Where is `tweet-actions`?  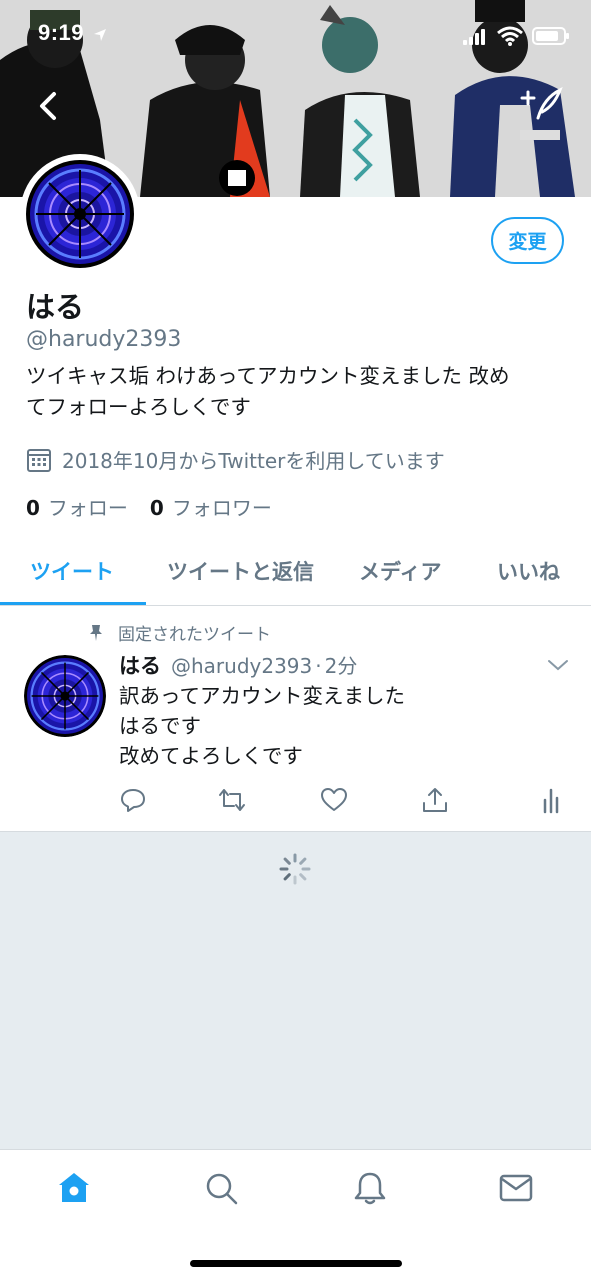
tweet-actions is located at coordinates (295, 804).